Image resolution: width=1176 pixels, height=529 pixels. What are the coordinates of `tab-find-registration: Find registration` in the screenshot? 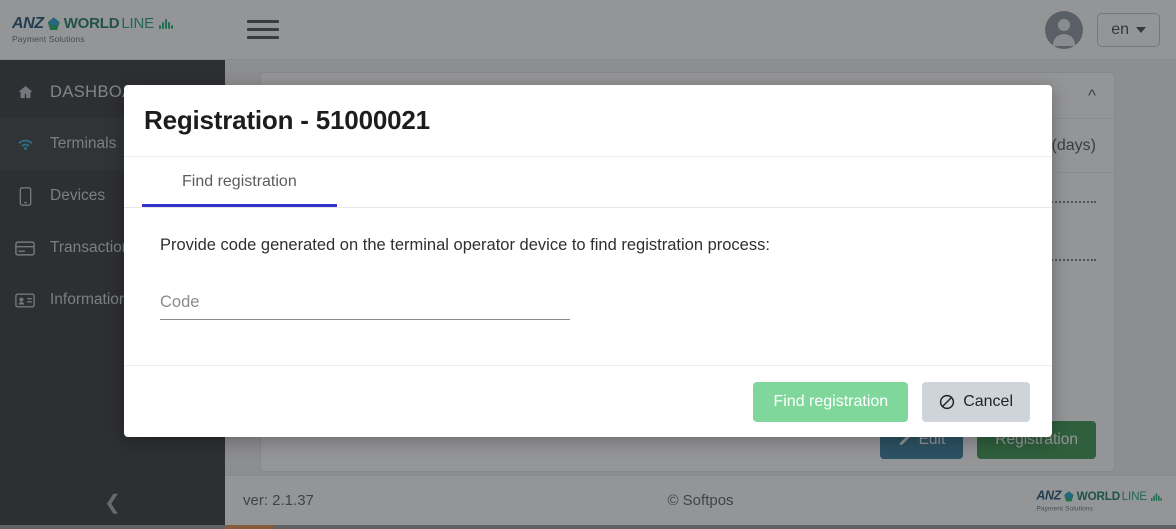 It's located at (239, 182).